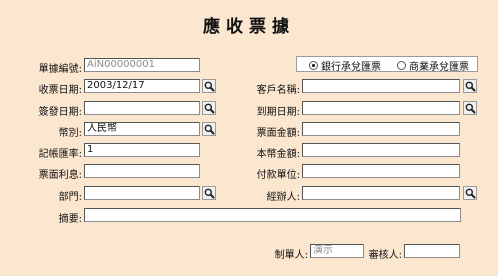  I want to click on local-amount-field, so click(381, 150).